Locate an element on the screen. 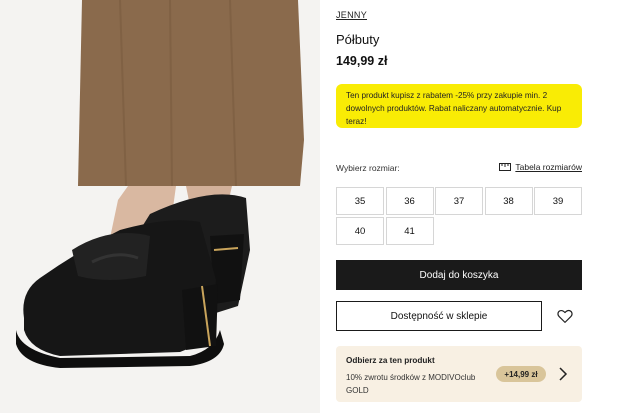 Image resolution: width=620 pixels, height=413 pixels. size-option: 41 is located at coordinates (409, 231).